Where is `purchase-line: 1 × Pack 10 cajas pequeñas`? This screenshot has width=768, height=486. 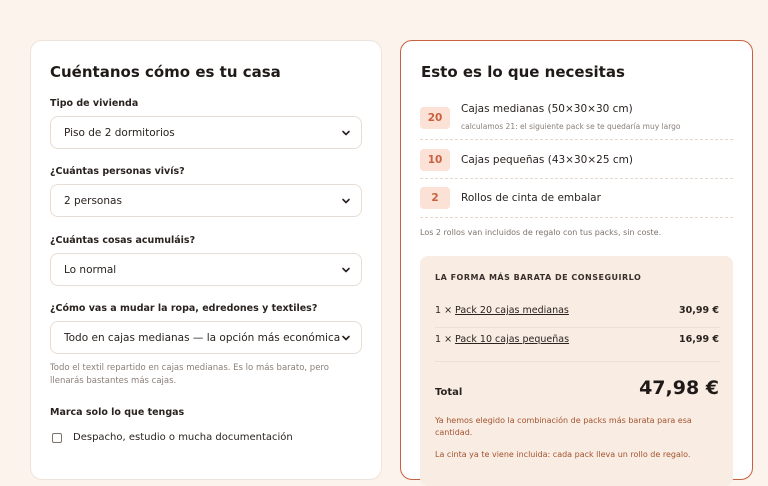 purchase-line: 1 × Pack 10 cajas pequeñas is located at coordinates (502, 339).